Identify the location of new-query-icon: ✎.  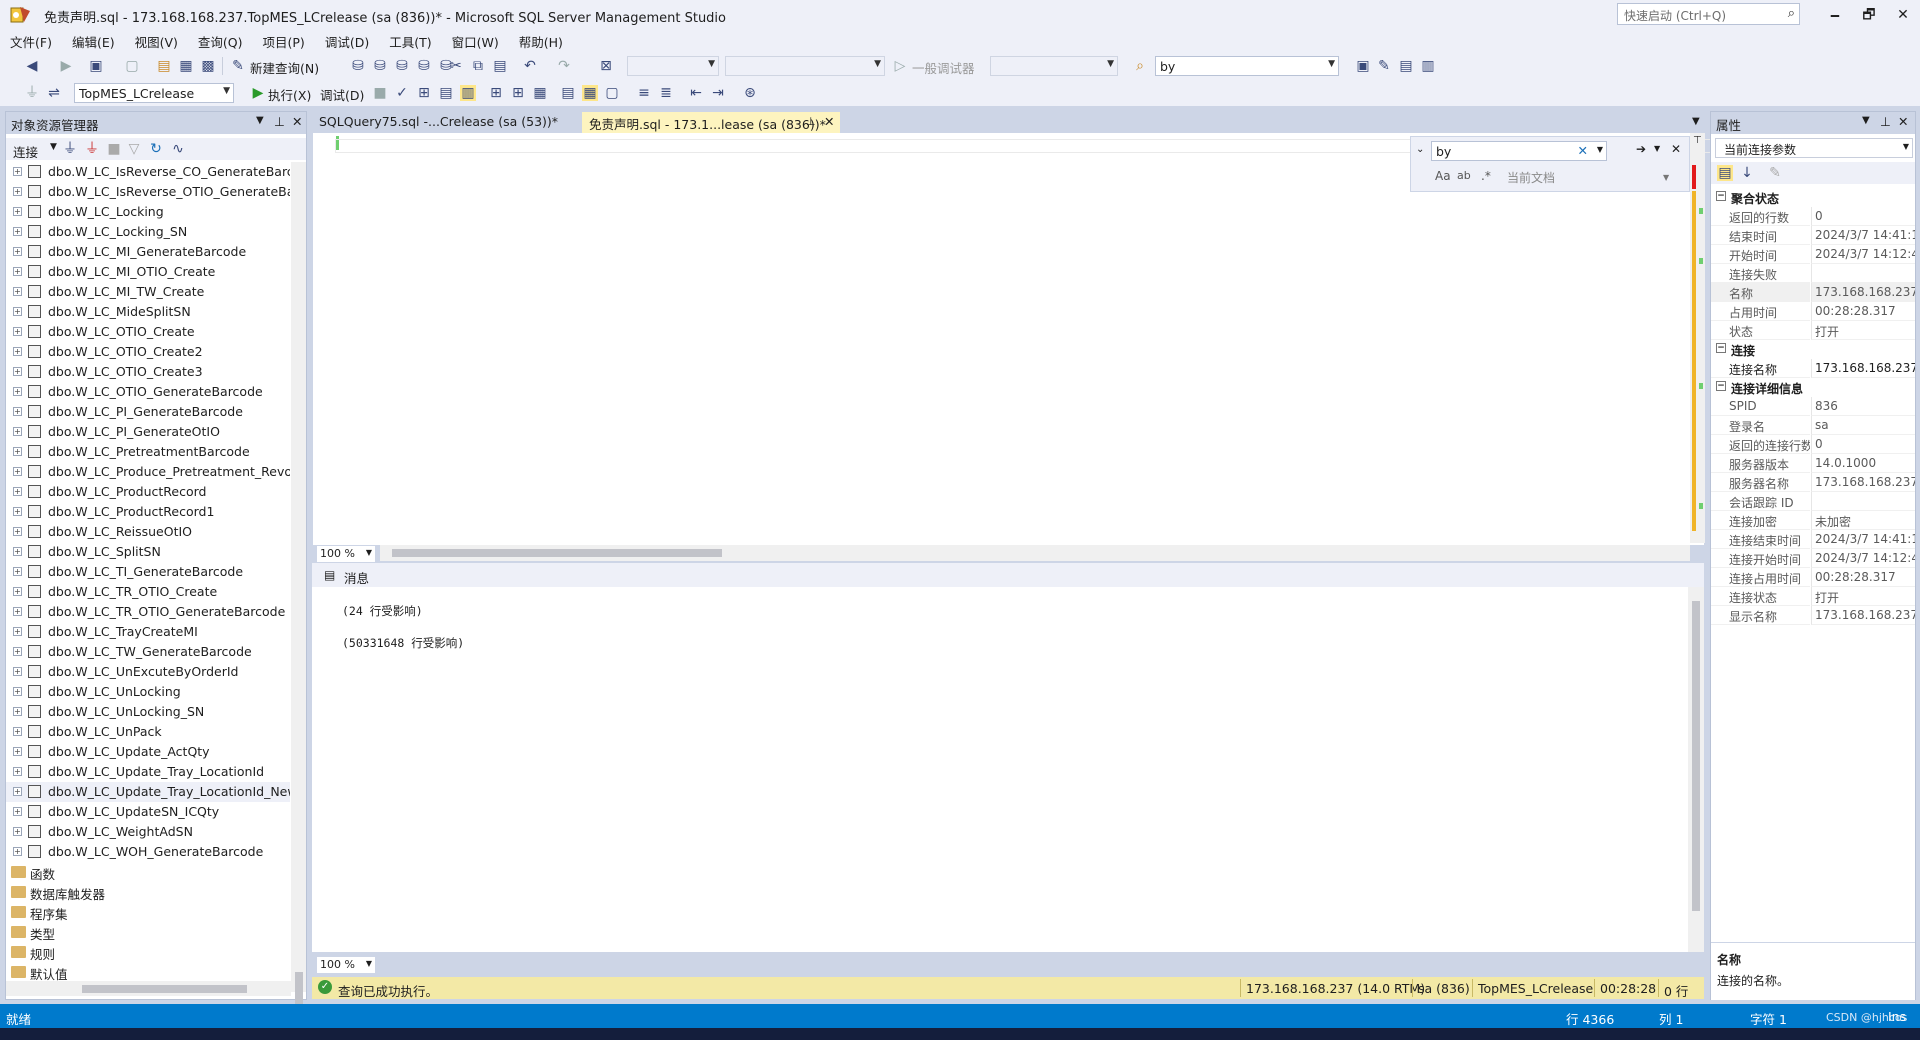
(238, 66).